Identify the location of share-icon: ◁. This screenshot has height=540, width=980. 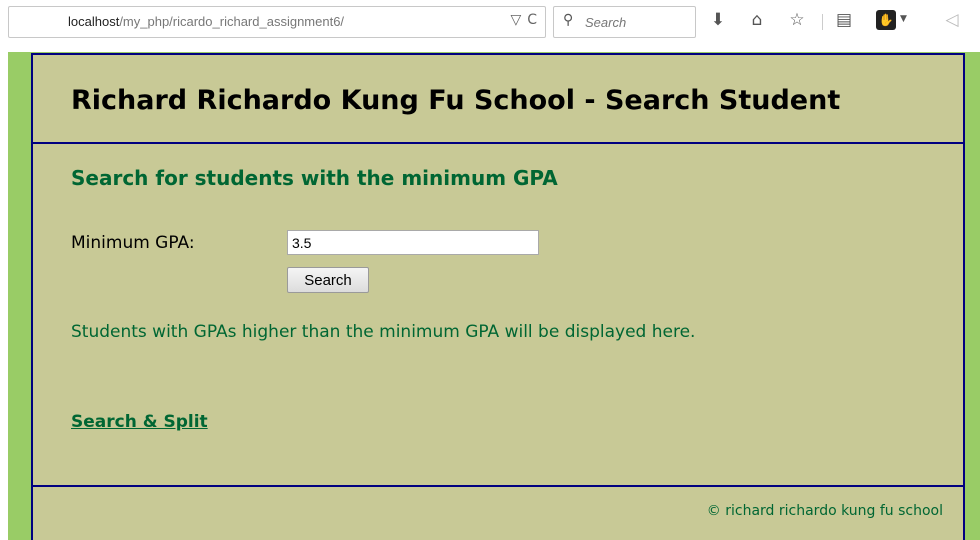
(952, 20).